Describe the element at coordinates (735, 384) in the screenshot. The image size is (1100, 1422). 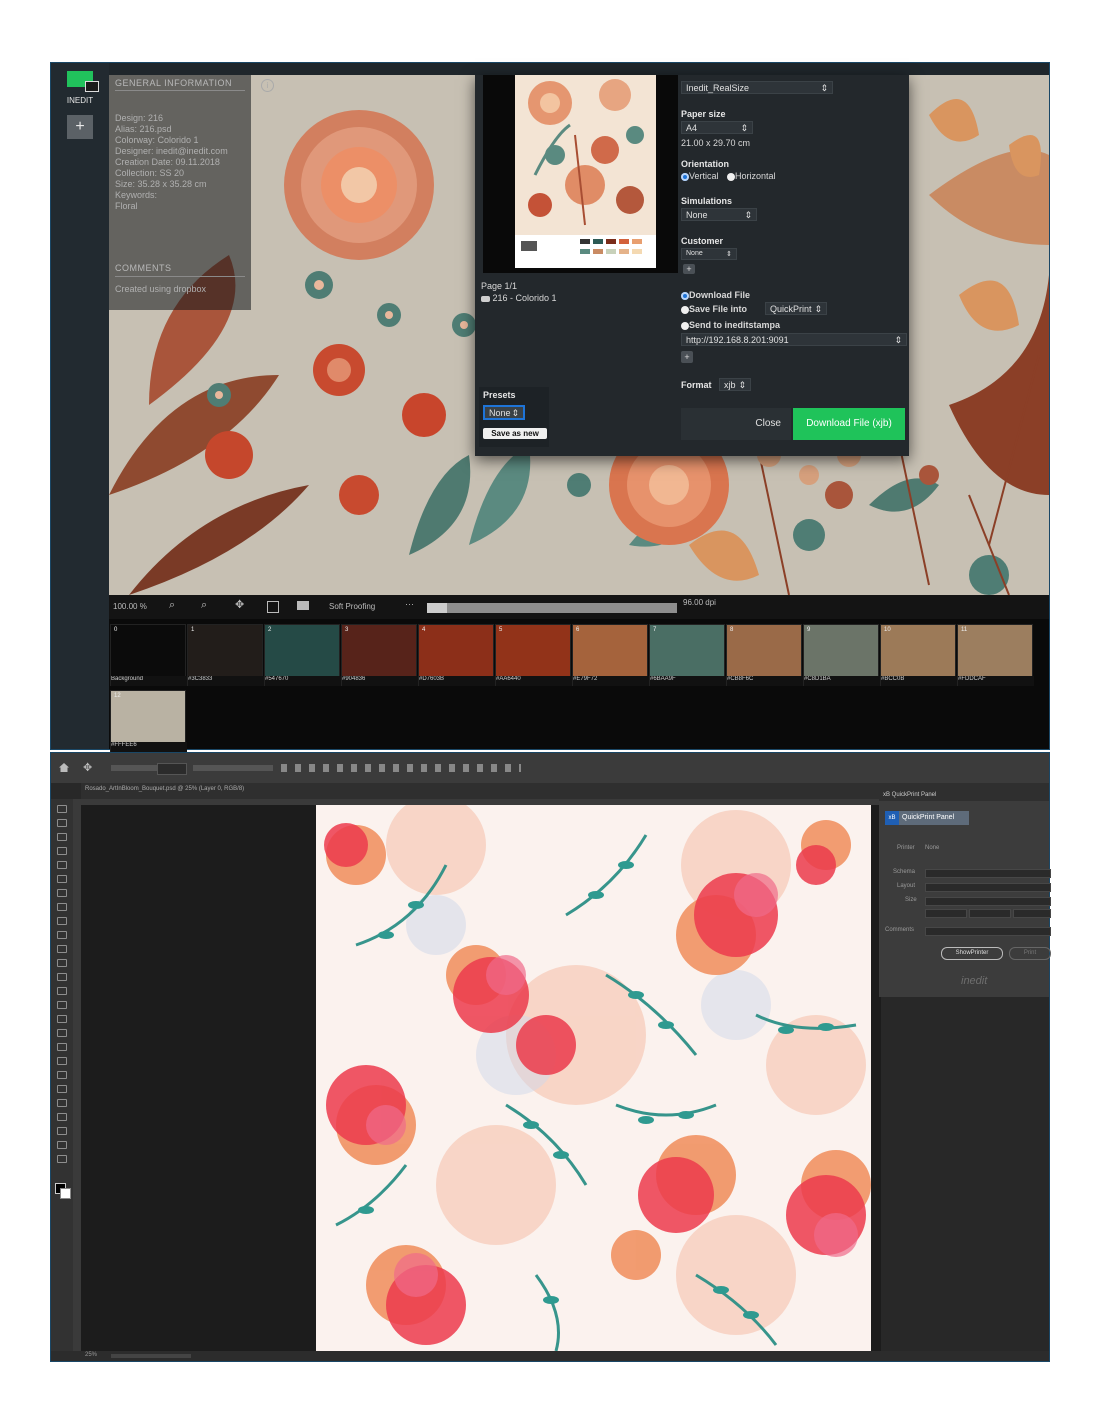
I see `format-select: xjb ⇕` at that location.